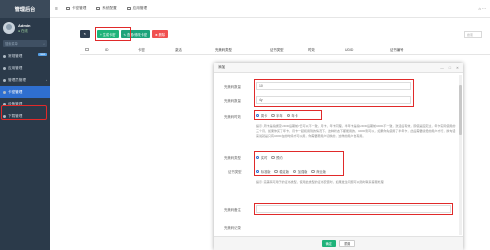  What do you see at coordinates (460, 110) in the screenshot?
I see `scrollbar-thumb` at bounding box center [460, 110].